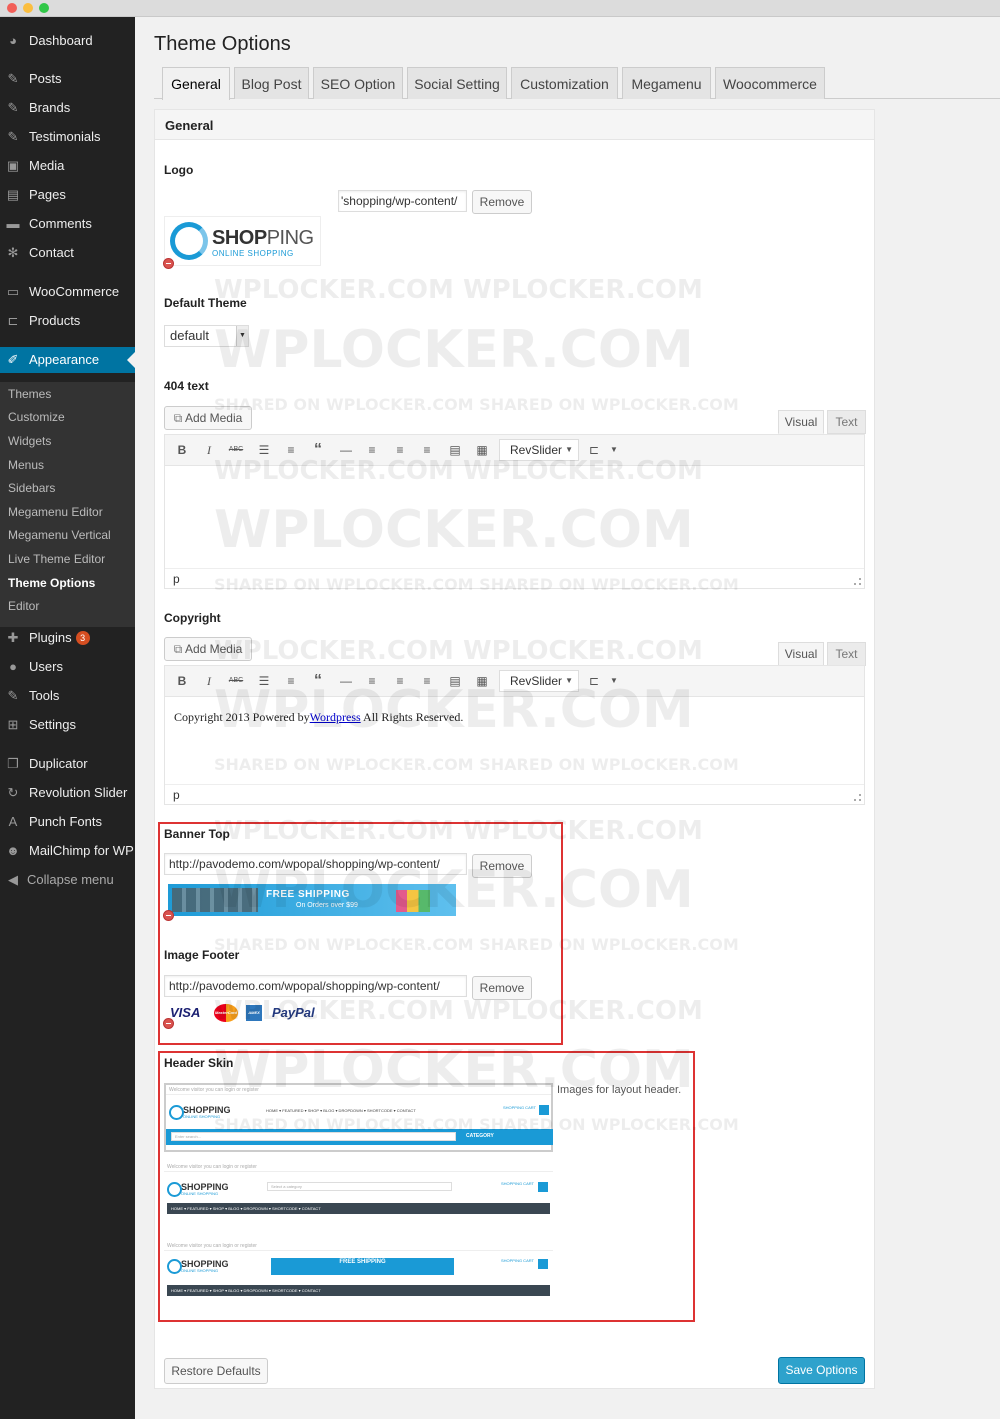  What do you see at coordinates (44, 8) in the screenshot?
I see `maximize-window-button` at bounding box center [44, 8].